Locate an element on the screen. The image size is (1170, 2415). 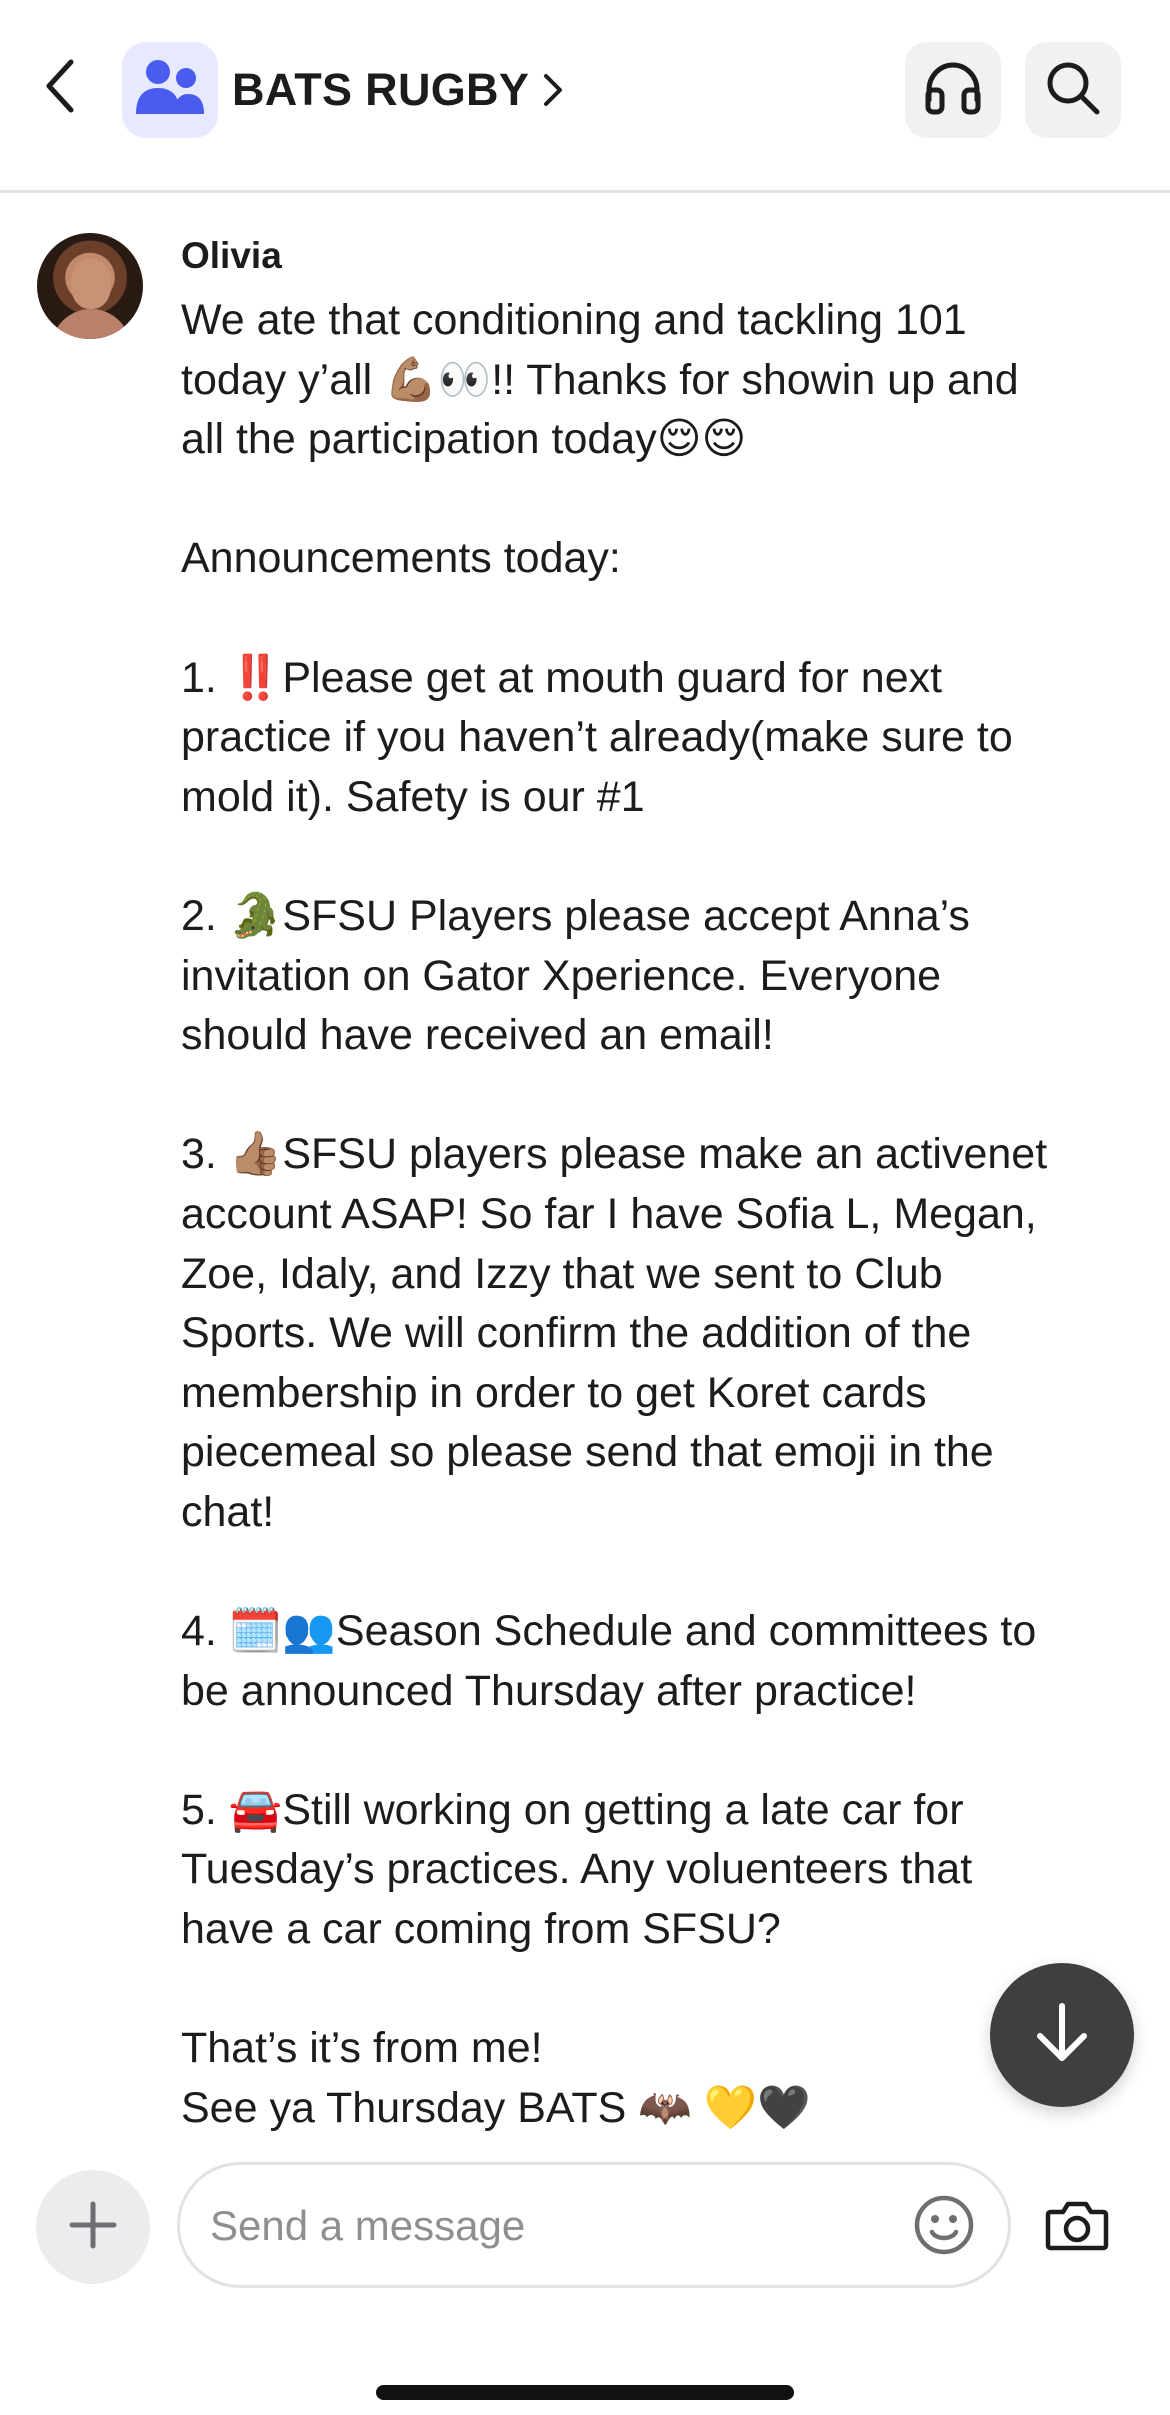
camera-button is located at coordinates (1077, 2227).